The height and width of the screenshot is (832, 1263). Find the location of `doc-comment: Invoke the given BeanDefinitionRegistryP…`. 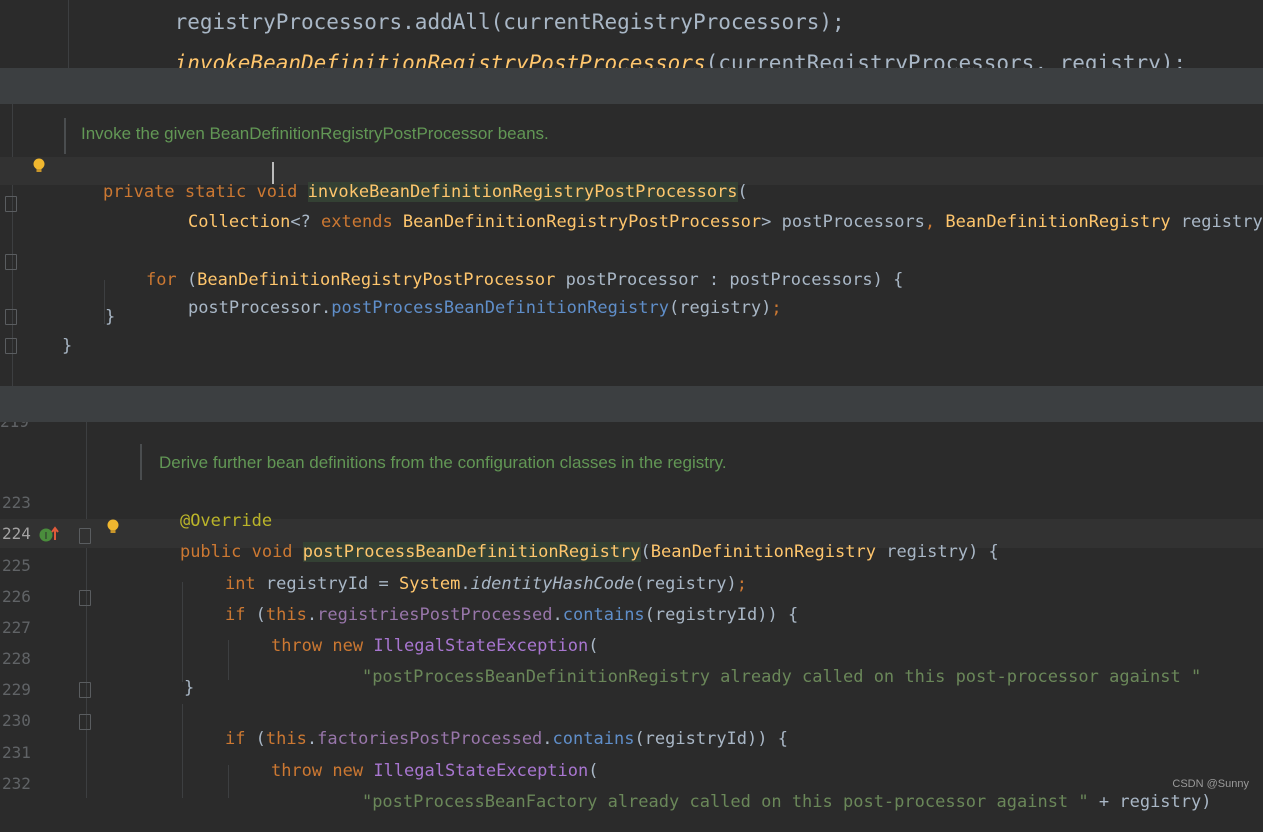

doc-comment: Invoke the given BeanDefinitionRegistryP… is located at coordinates (315, 133).